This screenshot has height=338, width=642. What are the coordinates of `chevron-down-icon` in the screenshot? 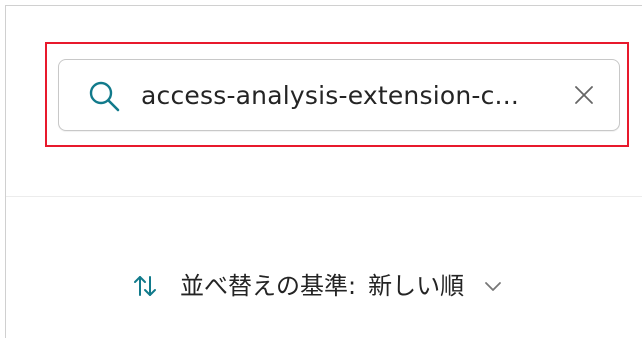 It's located at (493, 286).